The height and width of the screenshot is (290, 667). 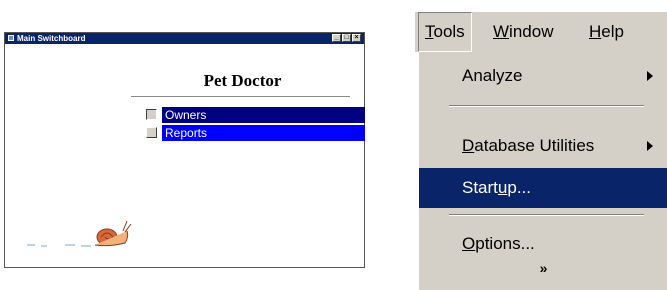 What do you see at coordinates (151, 132) in the screenshot?
I see `reports-button` at bounding box center [151, 132].